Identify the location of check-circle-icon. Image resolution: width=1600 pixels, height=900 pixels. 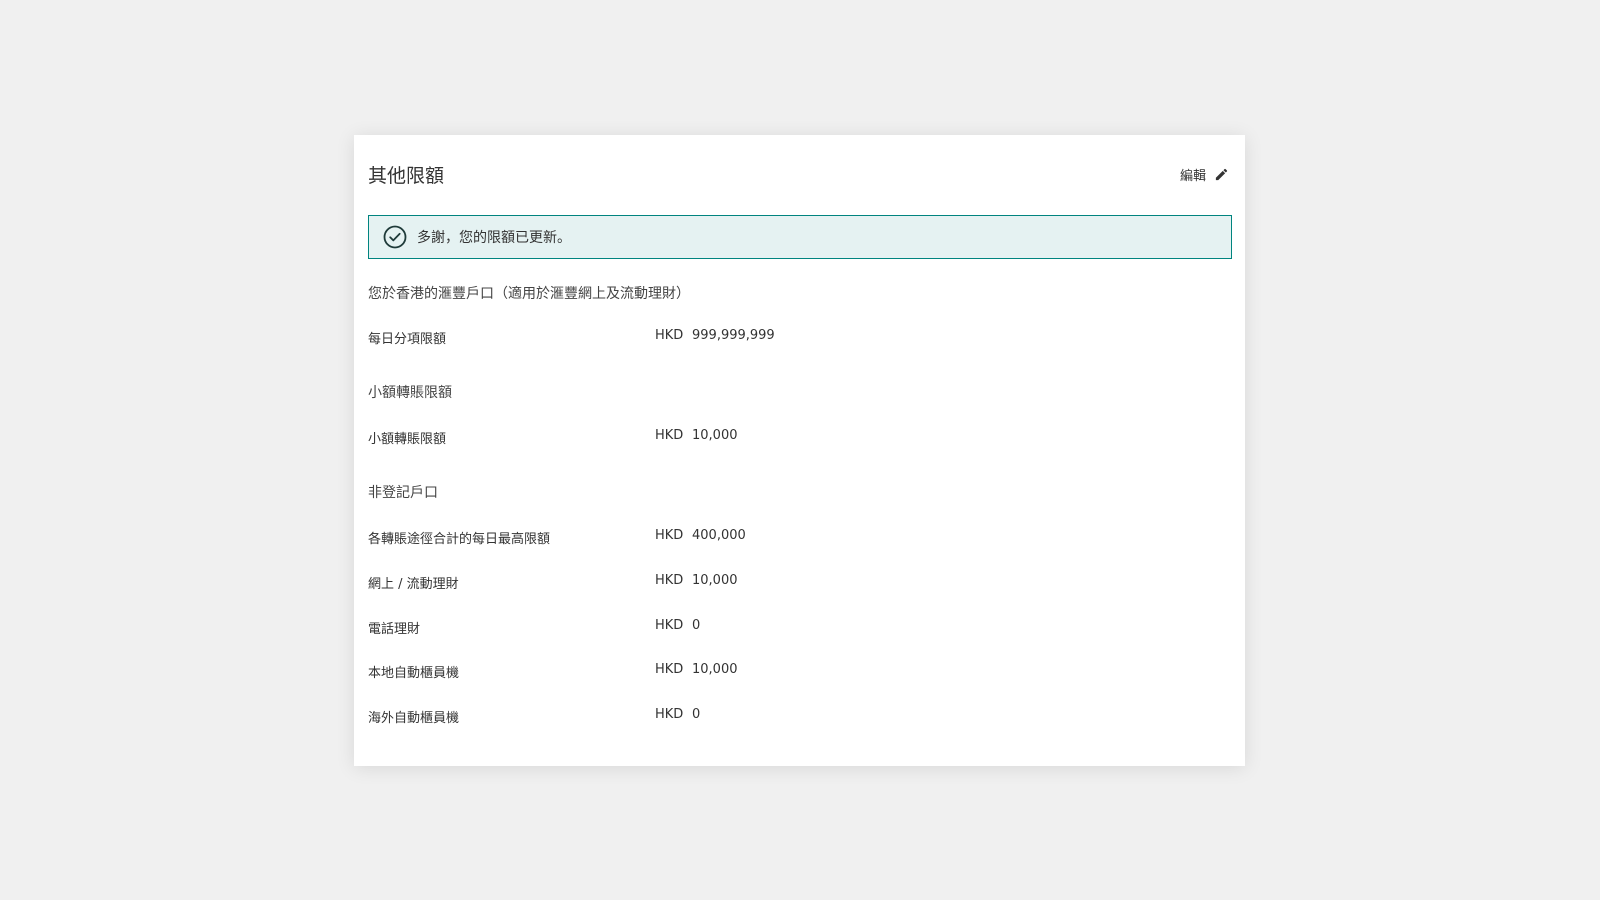
(395, 237).